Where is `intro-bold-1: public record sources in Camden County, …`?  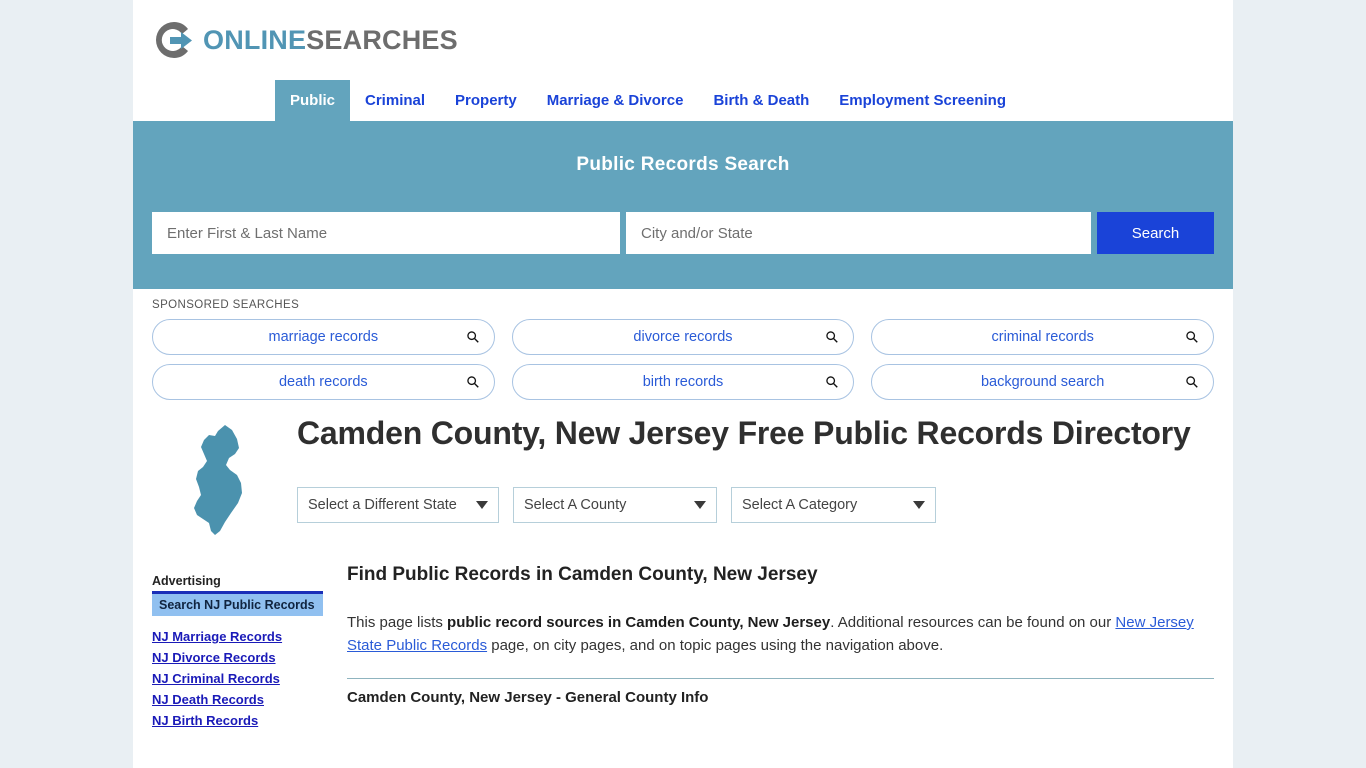
intro-bold-1: public record sources in Camden County, … is located at coordinates (639, 622).